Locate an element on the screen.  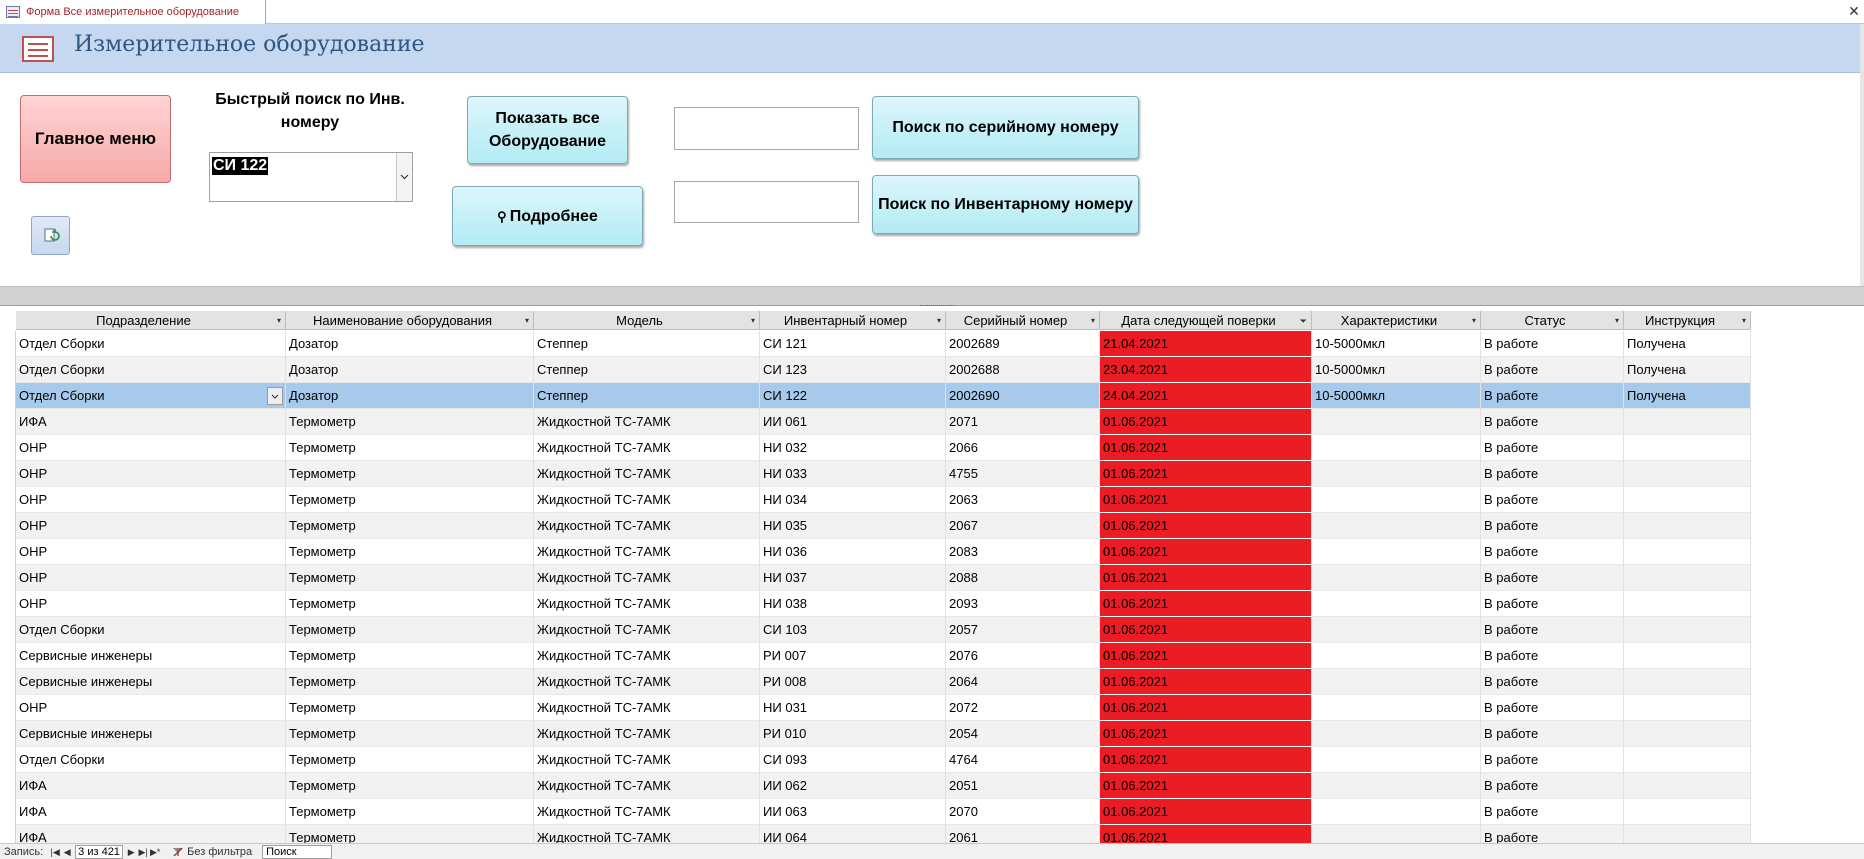
inventory-number-cell: СИ 103 is located at coordinates (853, 630).